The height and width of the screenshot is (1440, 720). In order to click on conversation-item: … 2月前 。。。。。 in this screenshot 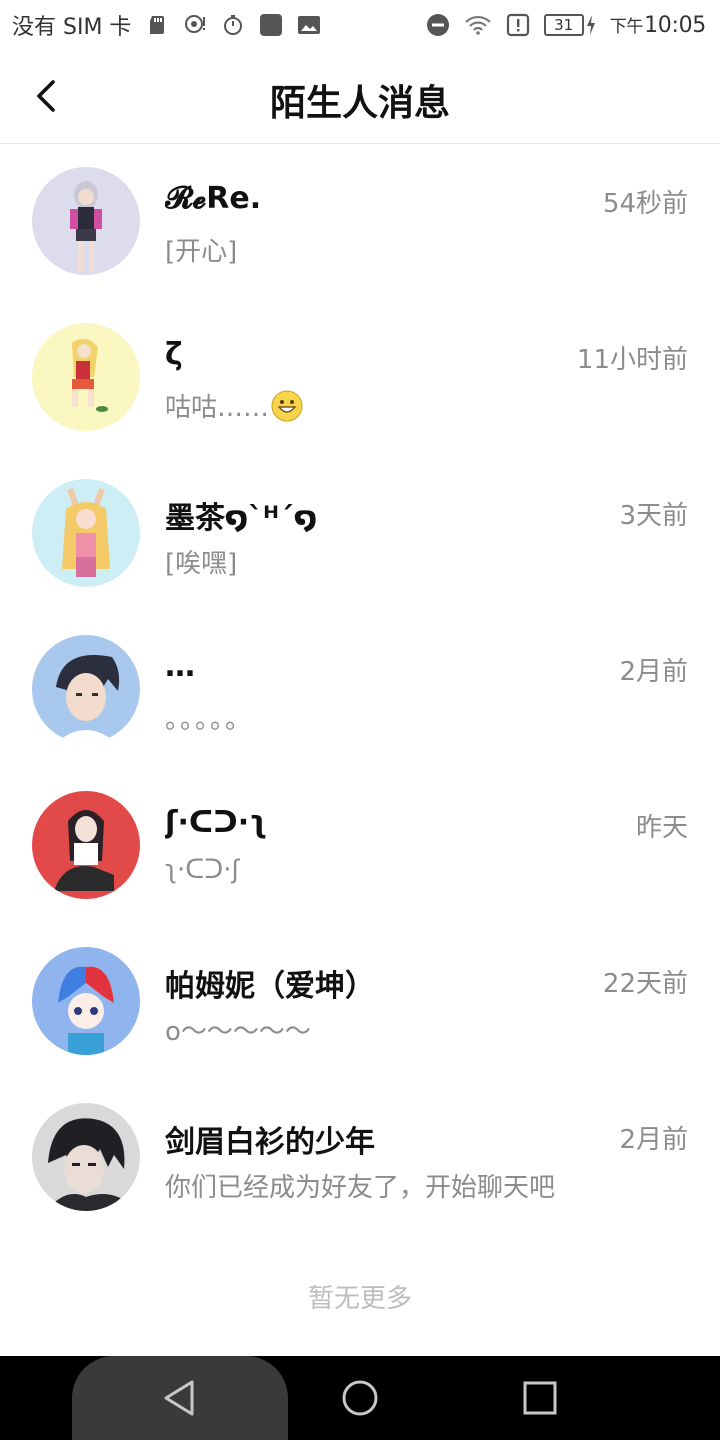, I will do `click(360, 691)`.